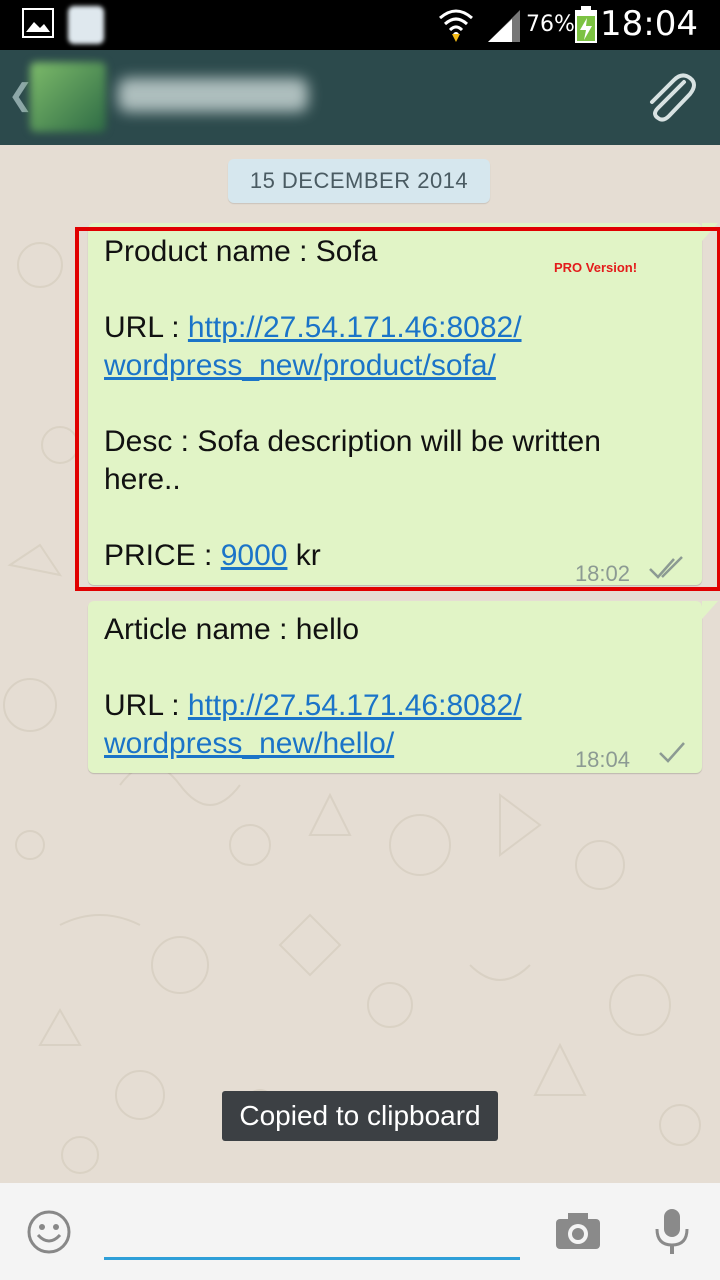  I want to click on message-input-bar, so click(360, 1231).